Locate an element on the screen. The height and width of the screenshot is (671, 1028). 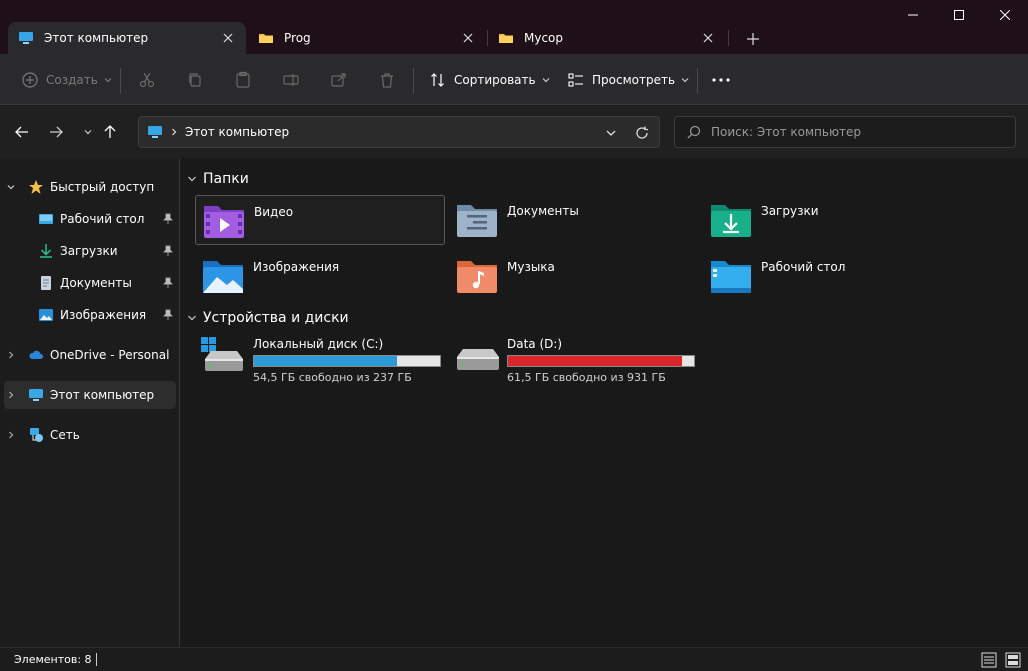
create-button: Создать is located at coordinates (67, 80).